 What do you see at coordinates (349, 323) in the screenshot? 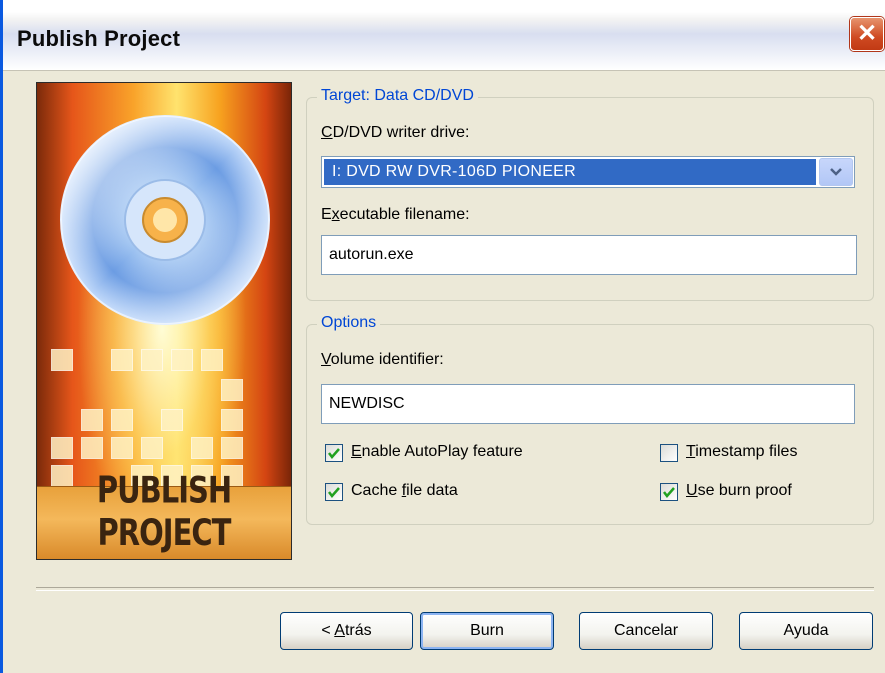
I see `options-legend: Options` at bounding box center [349, 323].